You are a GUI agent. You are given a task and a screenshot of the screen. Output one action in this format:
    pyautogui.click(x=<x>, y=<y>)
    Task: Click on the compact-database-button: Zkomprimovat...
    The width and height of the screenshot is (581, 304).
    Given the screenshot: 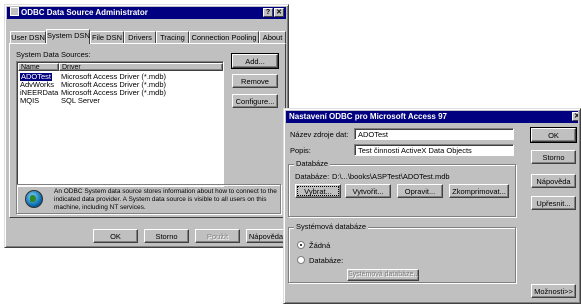 What is the action you would take?
    pyautogui.click(x=479, y=191)
    